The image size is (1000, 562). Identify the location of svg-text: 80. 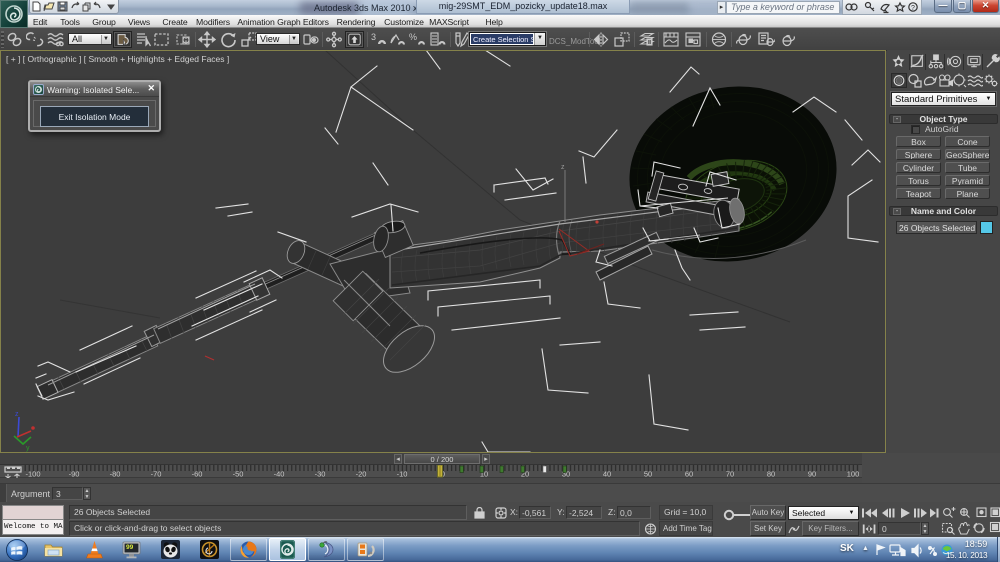
(771, 474).